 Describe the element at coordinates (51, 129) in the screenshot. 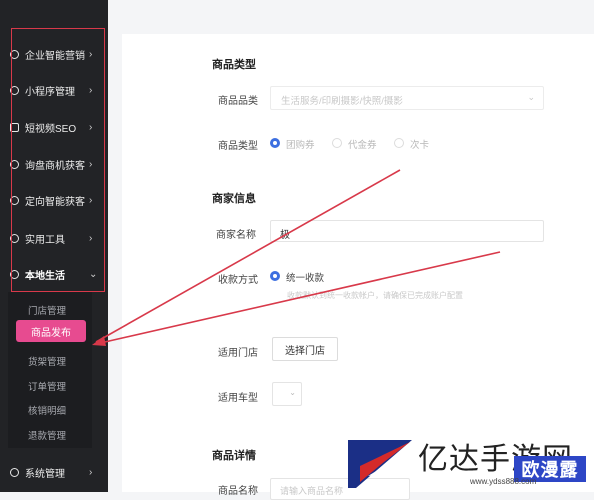

I see `sidebar-item-label: 短视频SEO` at that location.